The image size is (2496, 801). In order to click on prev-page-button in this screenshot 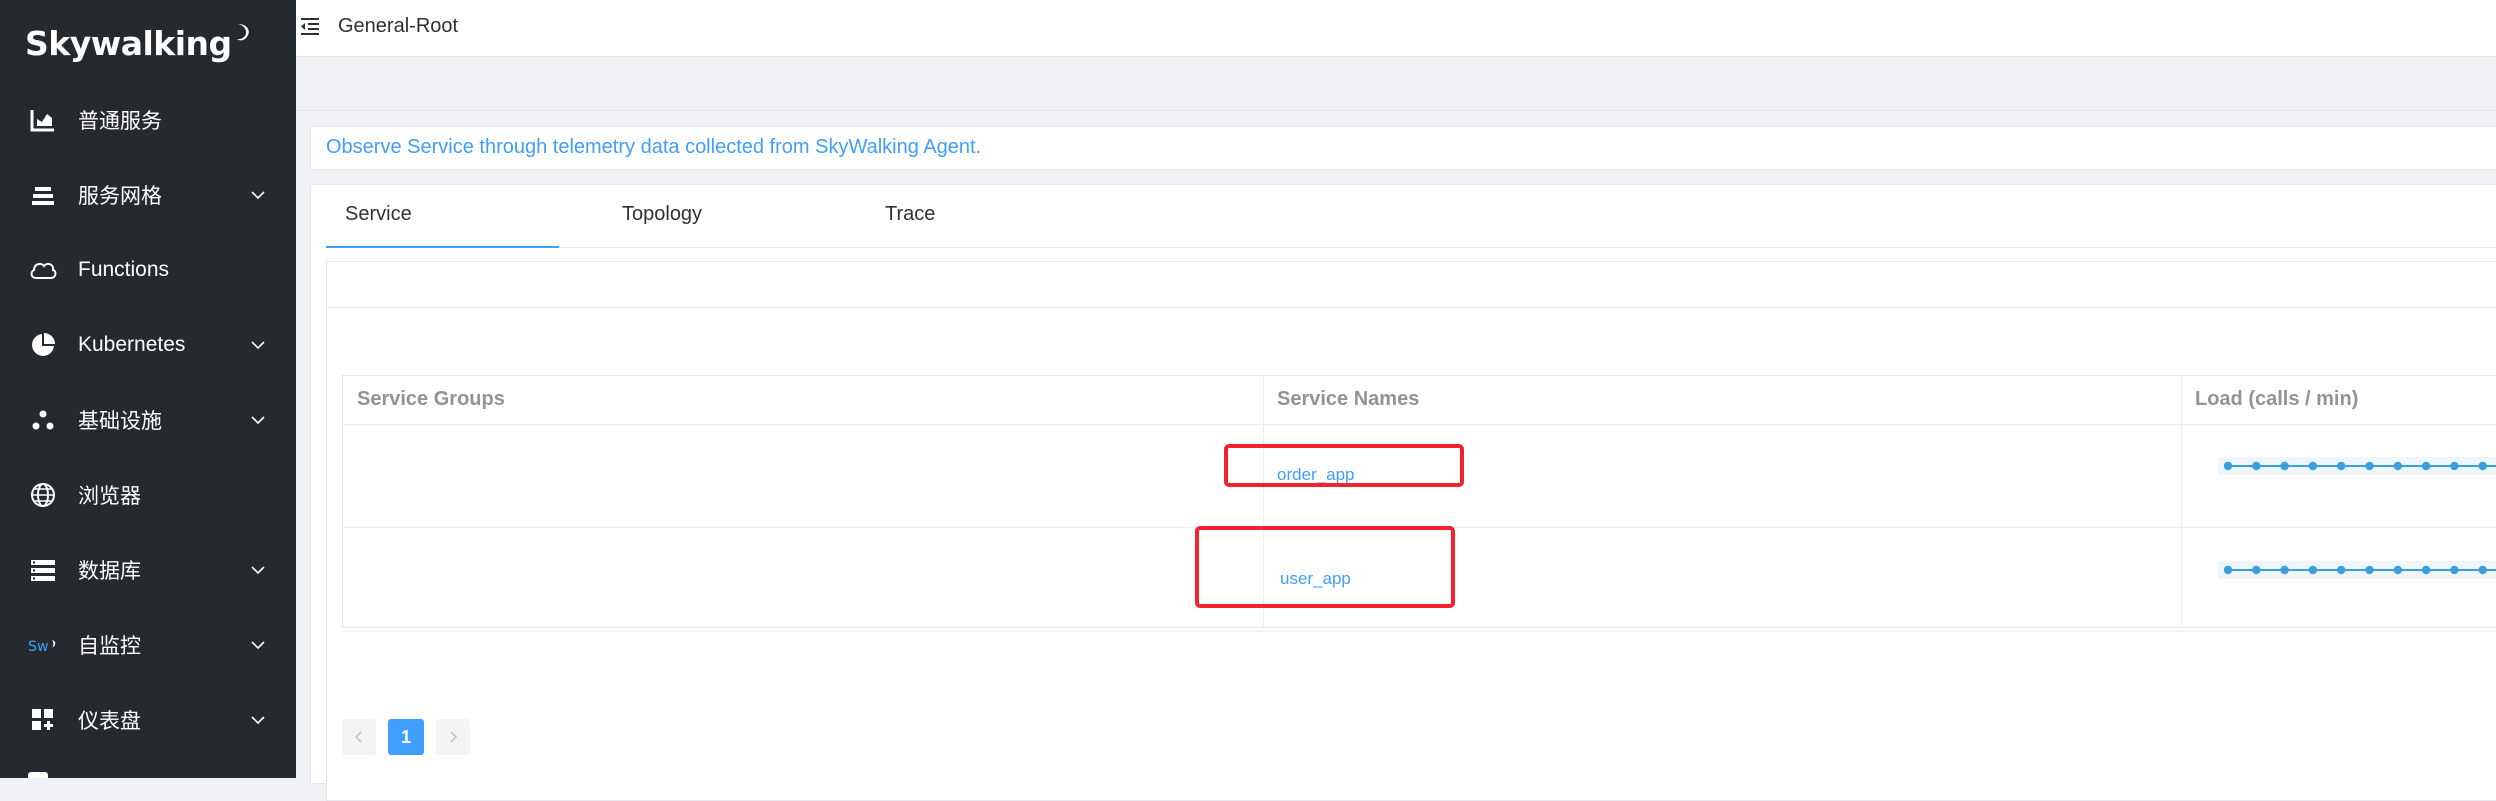, I will do `click(359, 737)`.